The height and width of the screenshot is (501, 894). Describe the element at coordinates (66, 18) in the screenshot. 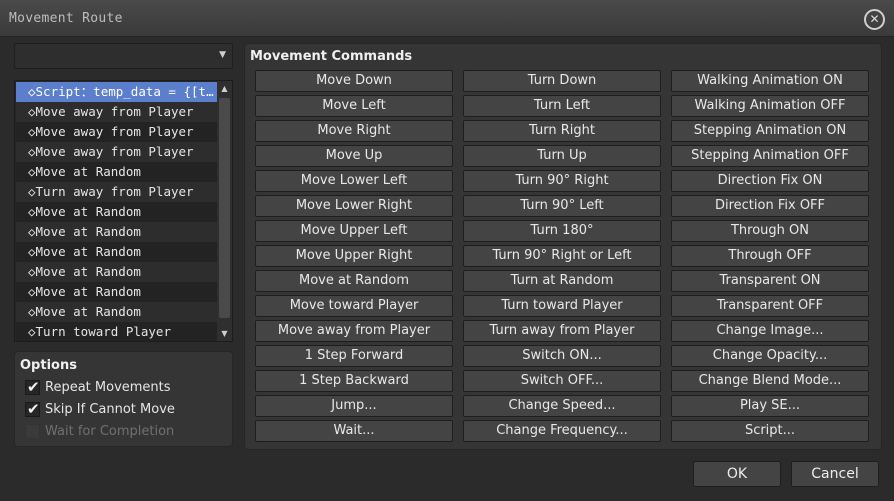

I see `window-title: Movement Route` at that location.